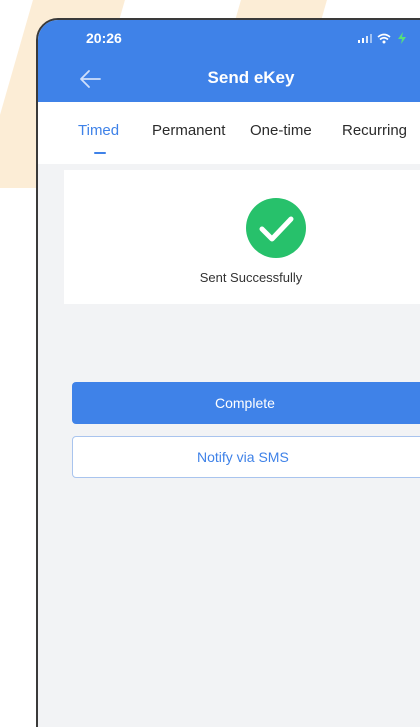  I want to click on success-message: Sent Successfully, so click(251, 277).